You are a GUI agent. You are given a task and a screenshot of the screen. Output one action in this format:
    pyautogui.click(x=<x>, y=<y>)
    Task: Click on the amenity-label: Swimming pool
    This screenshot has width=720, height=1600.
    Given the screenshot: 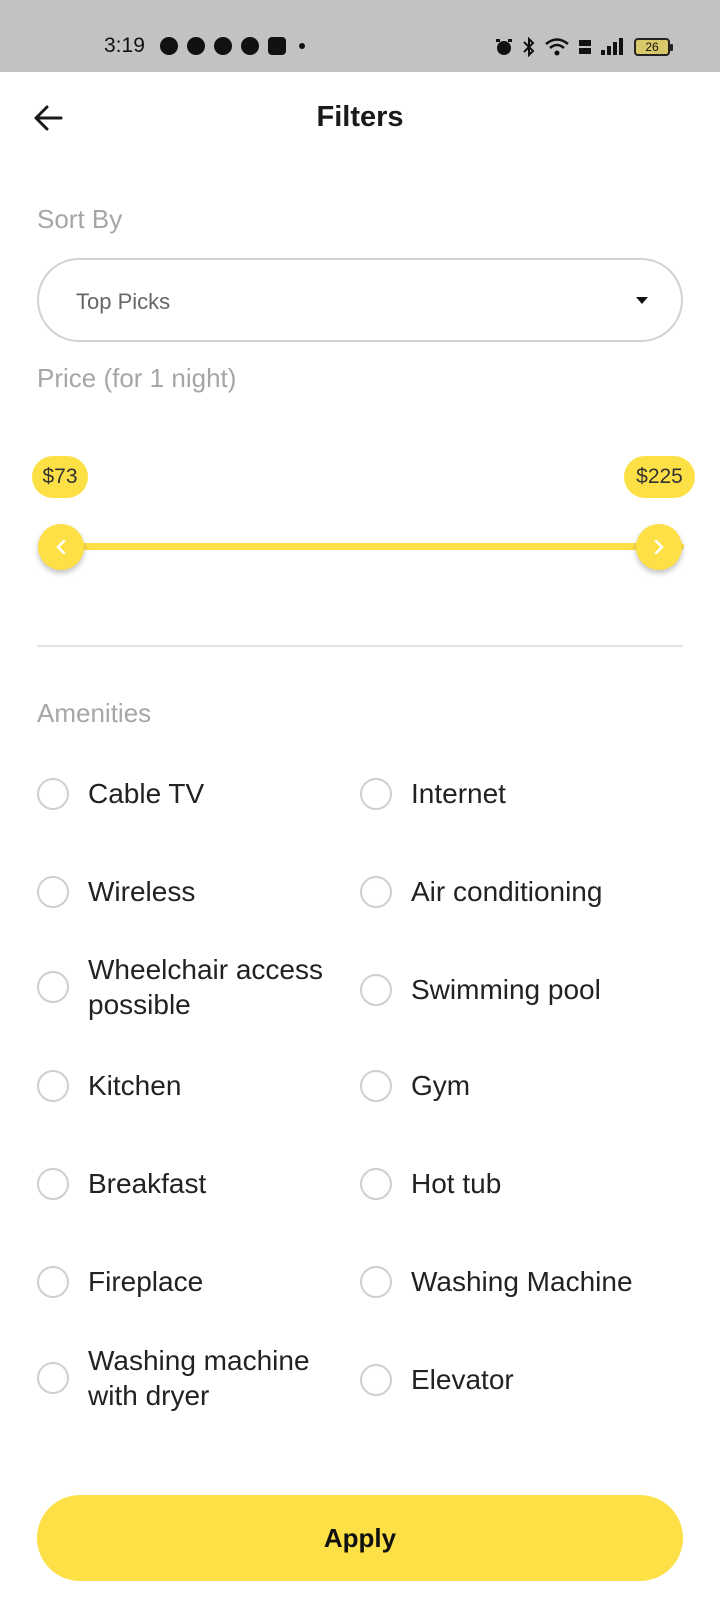 What is the action you would take?
    pyautogui.click(x=506, y=989)
    